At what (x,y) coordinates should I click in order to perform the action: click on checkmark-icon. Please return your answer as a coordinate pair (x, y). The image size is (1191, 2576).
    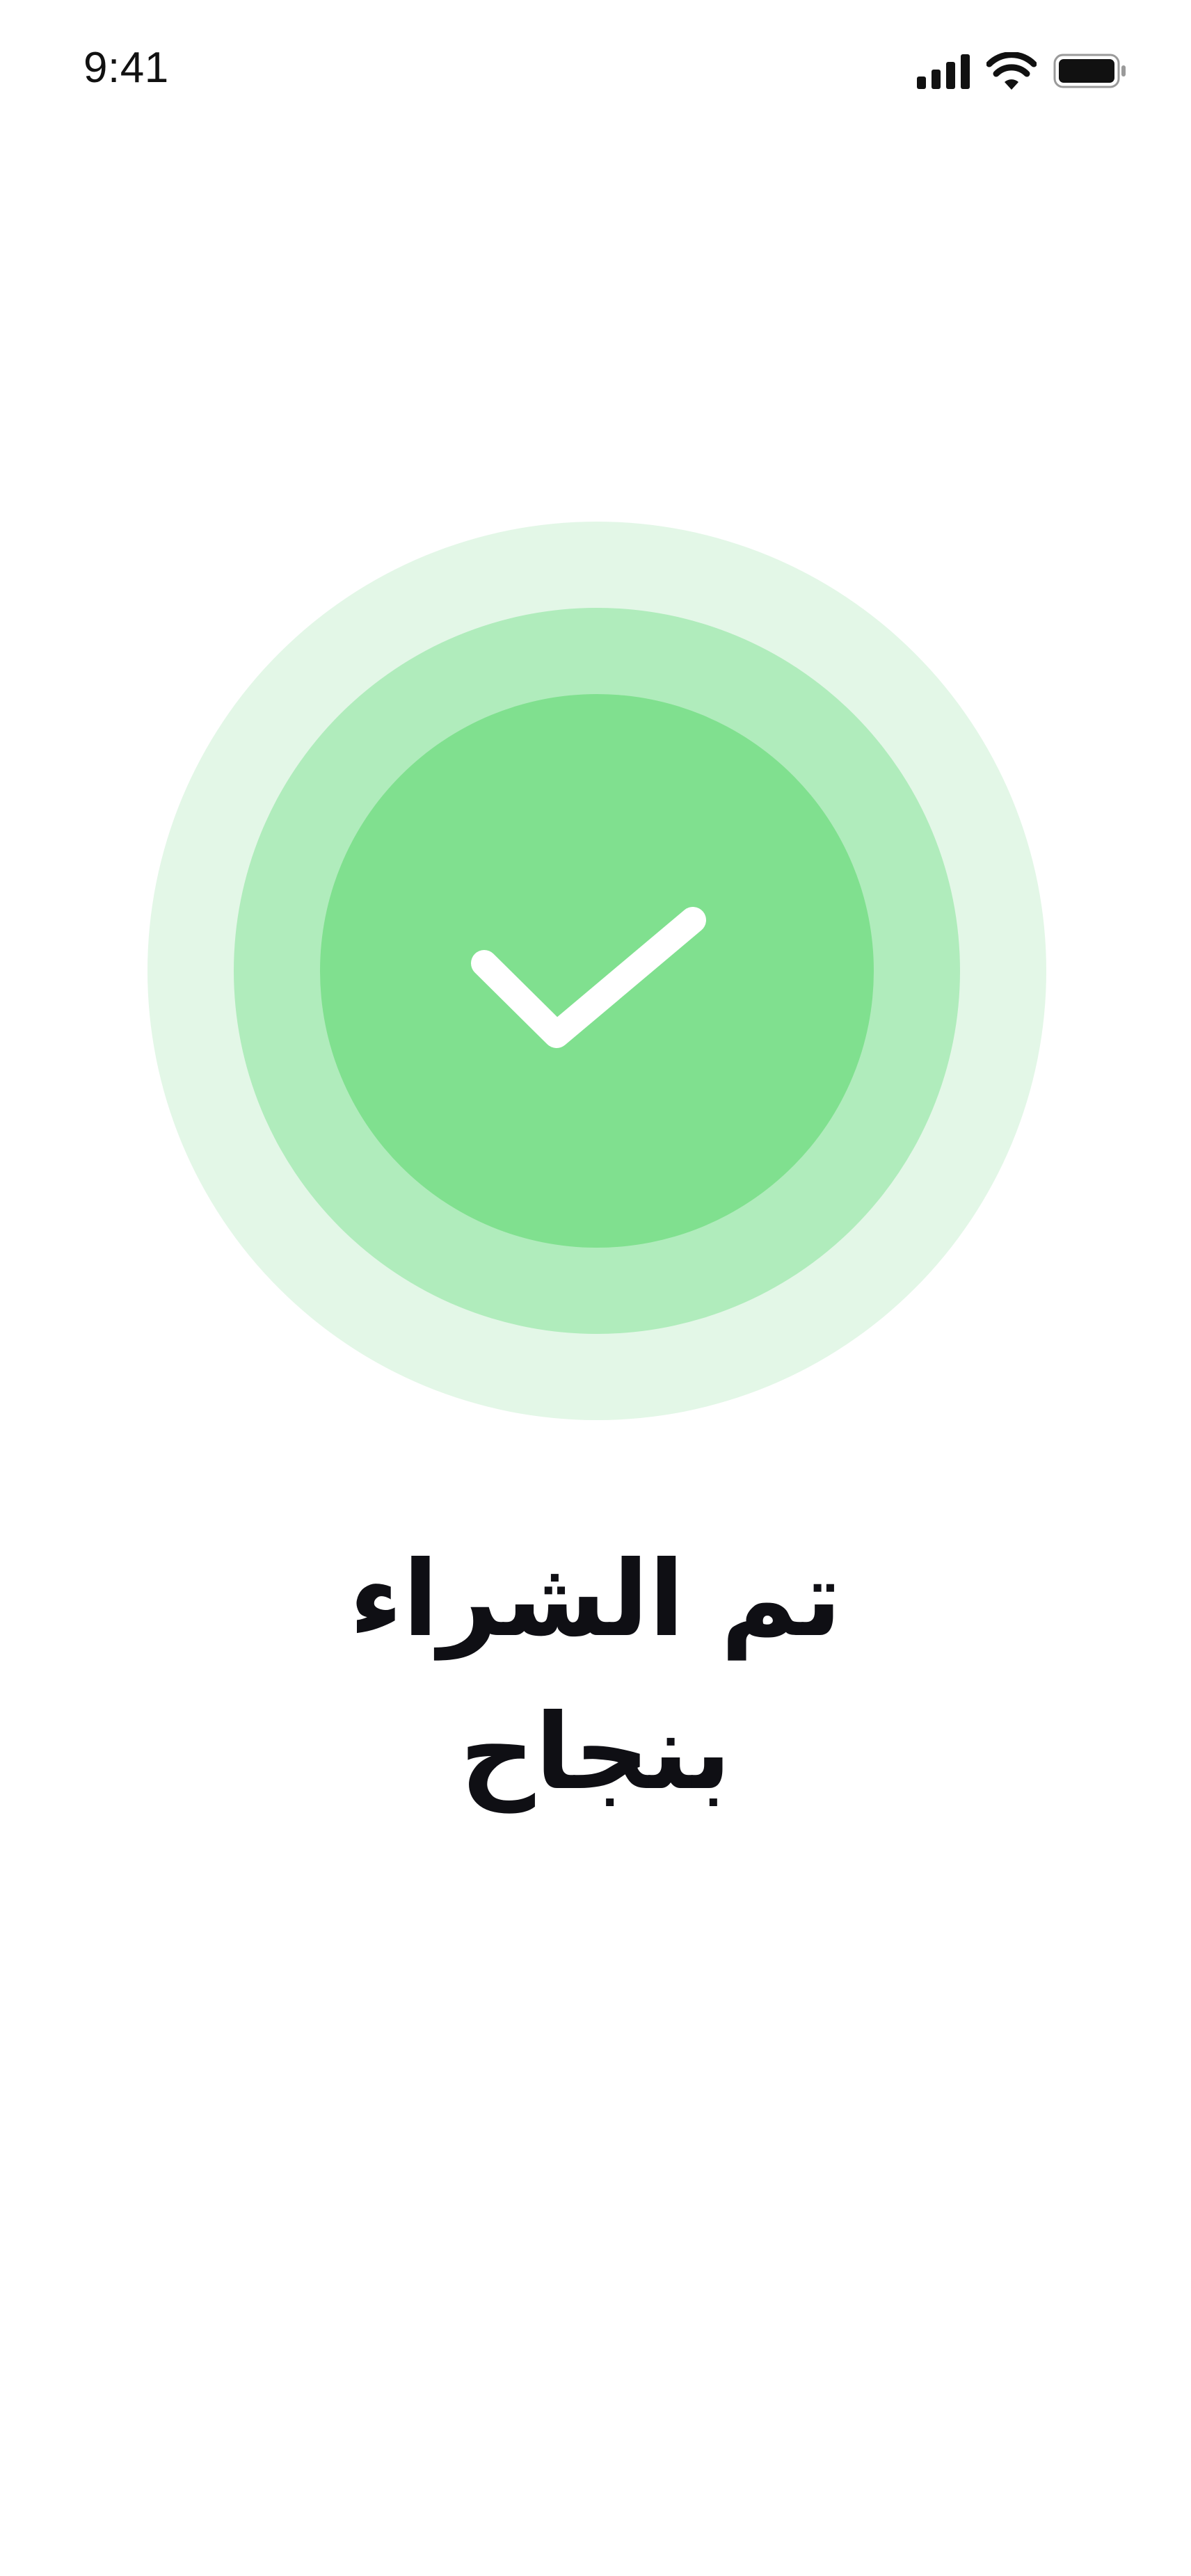
    Looking at the image, I should click on (588, 978).